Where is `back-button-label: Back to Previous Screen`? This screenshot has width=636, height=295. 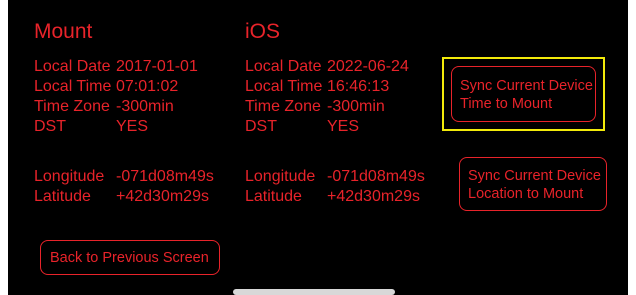 back-button-label: Back to Previous Screen is located at coordinates (129, 258).